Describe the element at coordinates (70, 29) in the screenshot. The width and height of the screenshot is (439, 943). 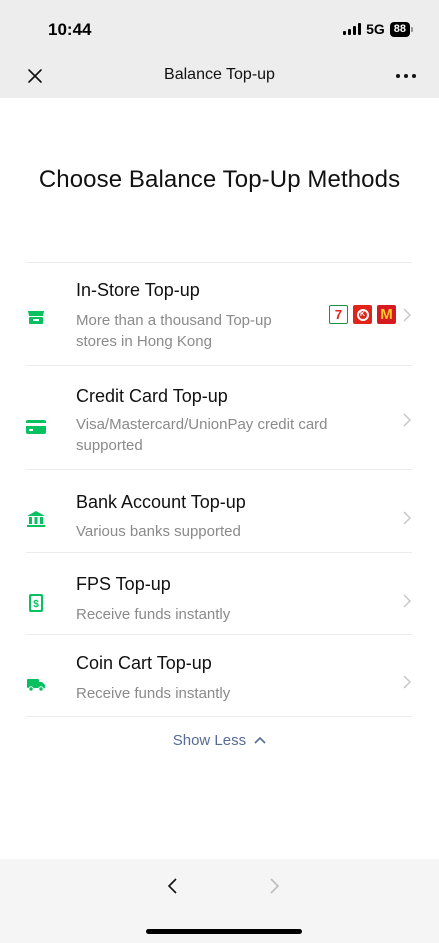
I see `status-time: 10:44` at that location.